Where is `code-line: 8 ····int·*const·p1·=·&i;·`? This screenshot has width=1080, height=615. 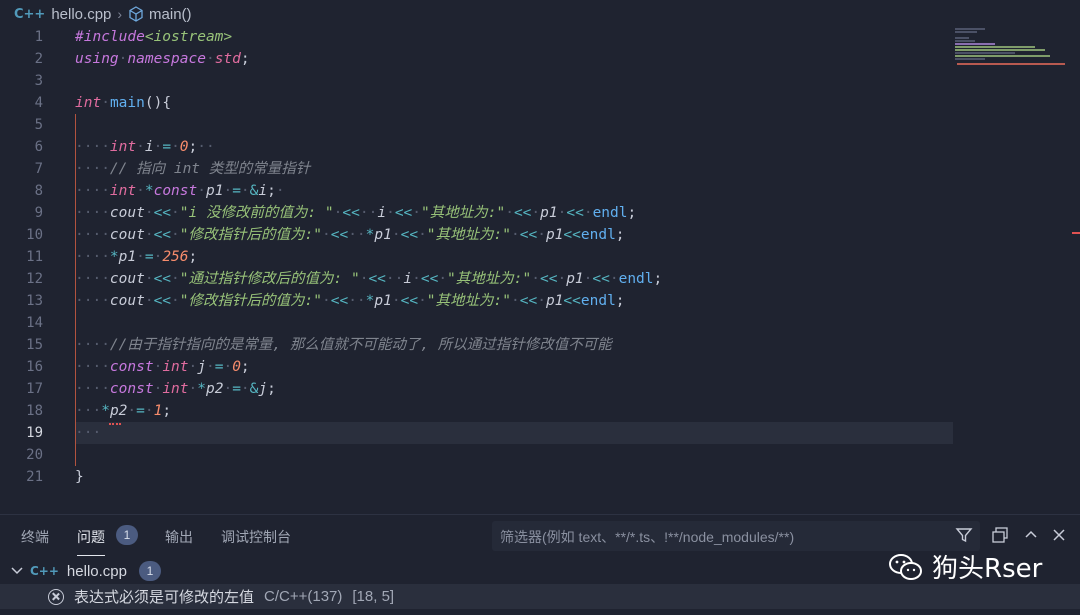 code-line: 8 ····int·*const·p1·=·&i;· is located at coordinates (540, 191).